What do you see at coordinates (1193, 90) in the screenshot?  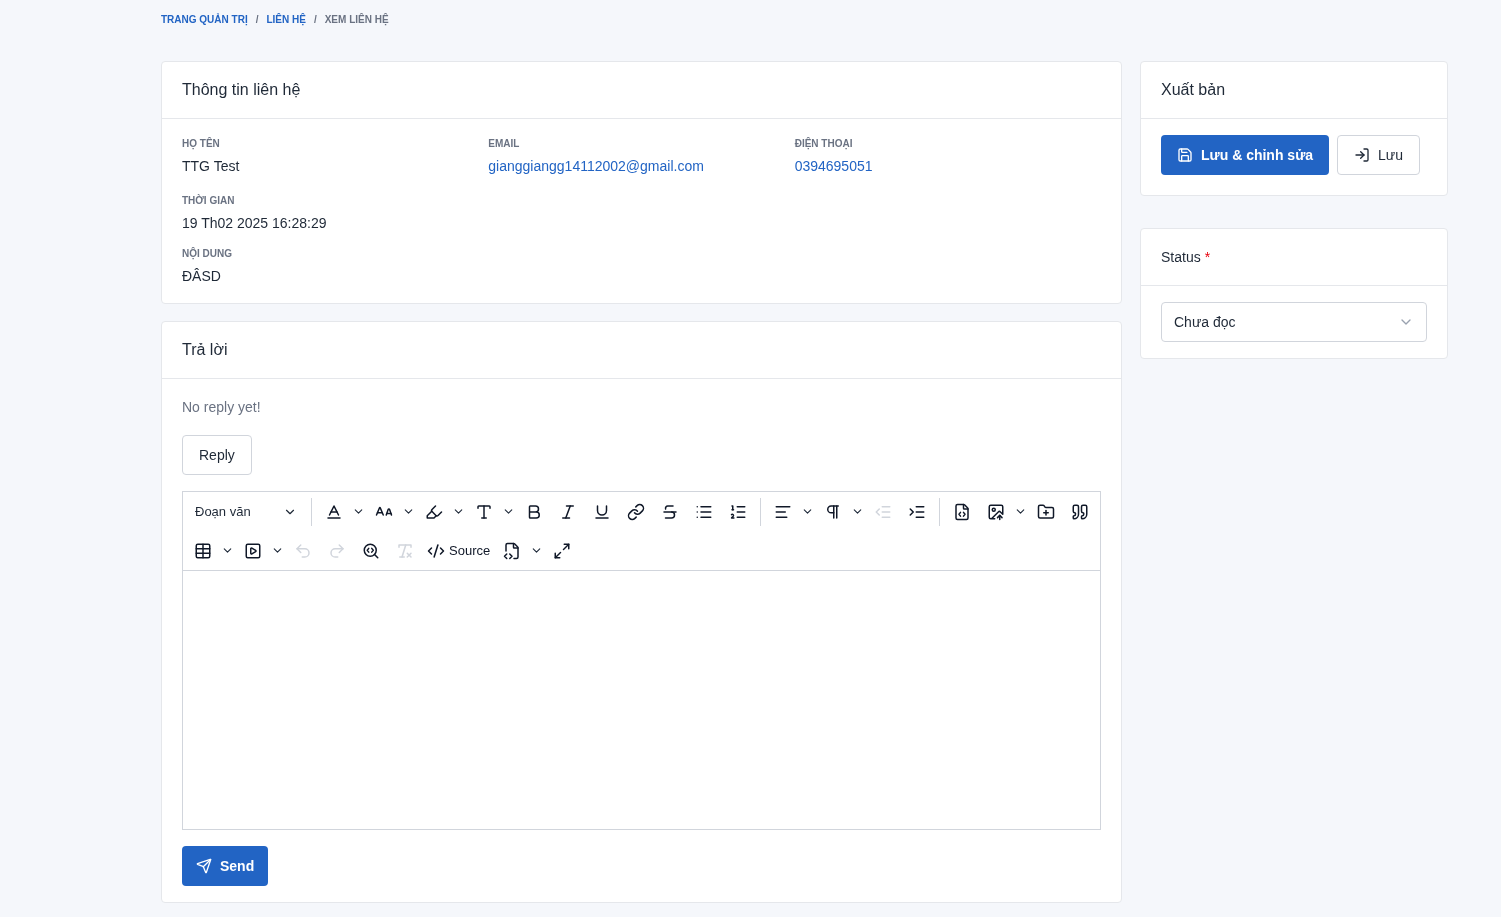 I see `card-title: Xuất bản` at bounding box center [1193, 90].